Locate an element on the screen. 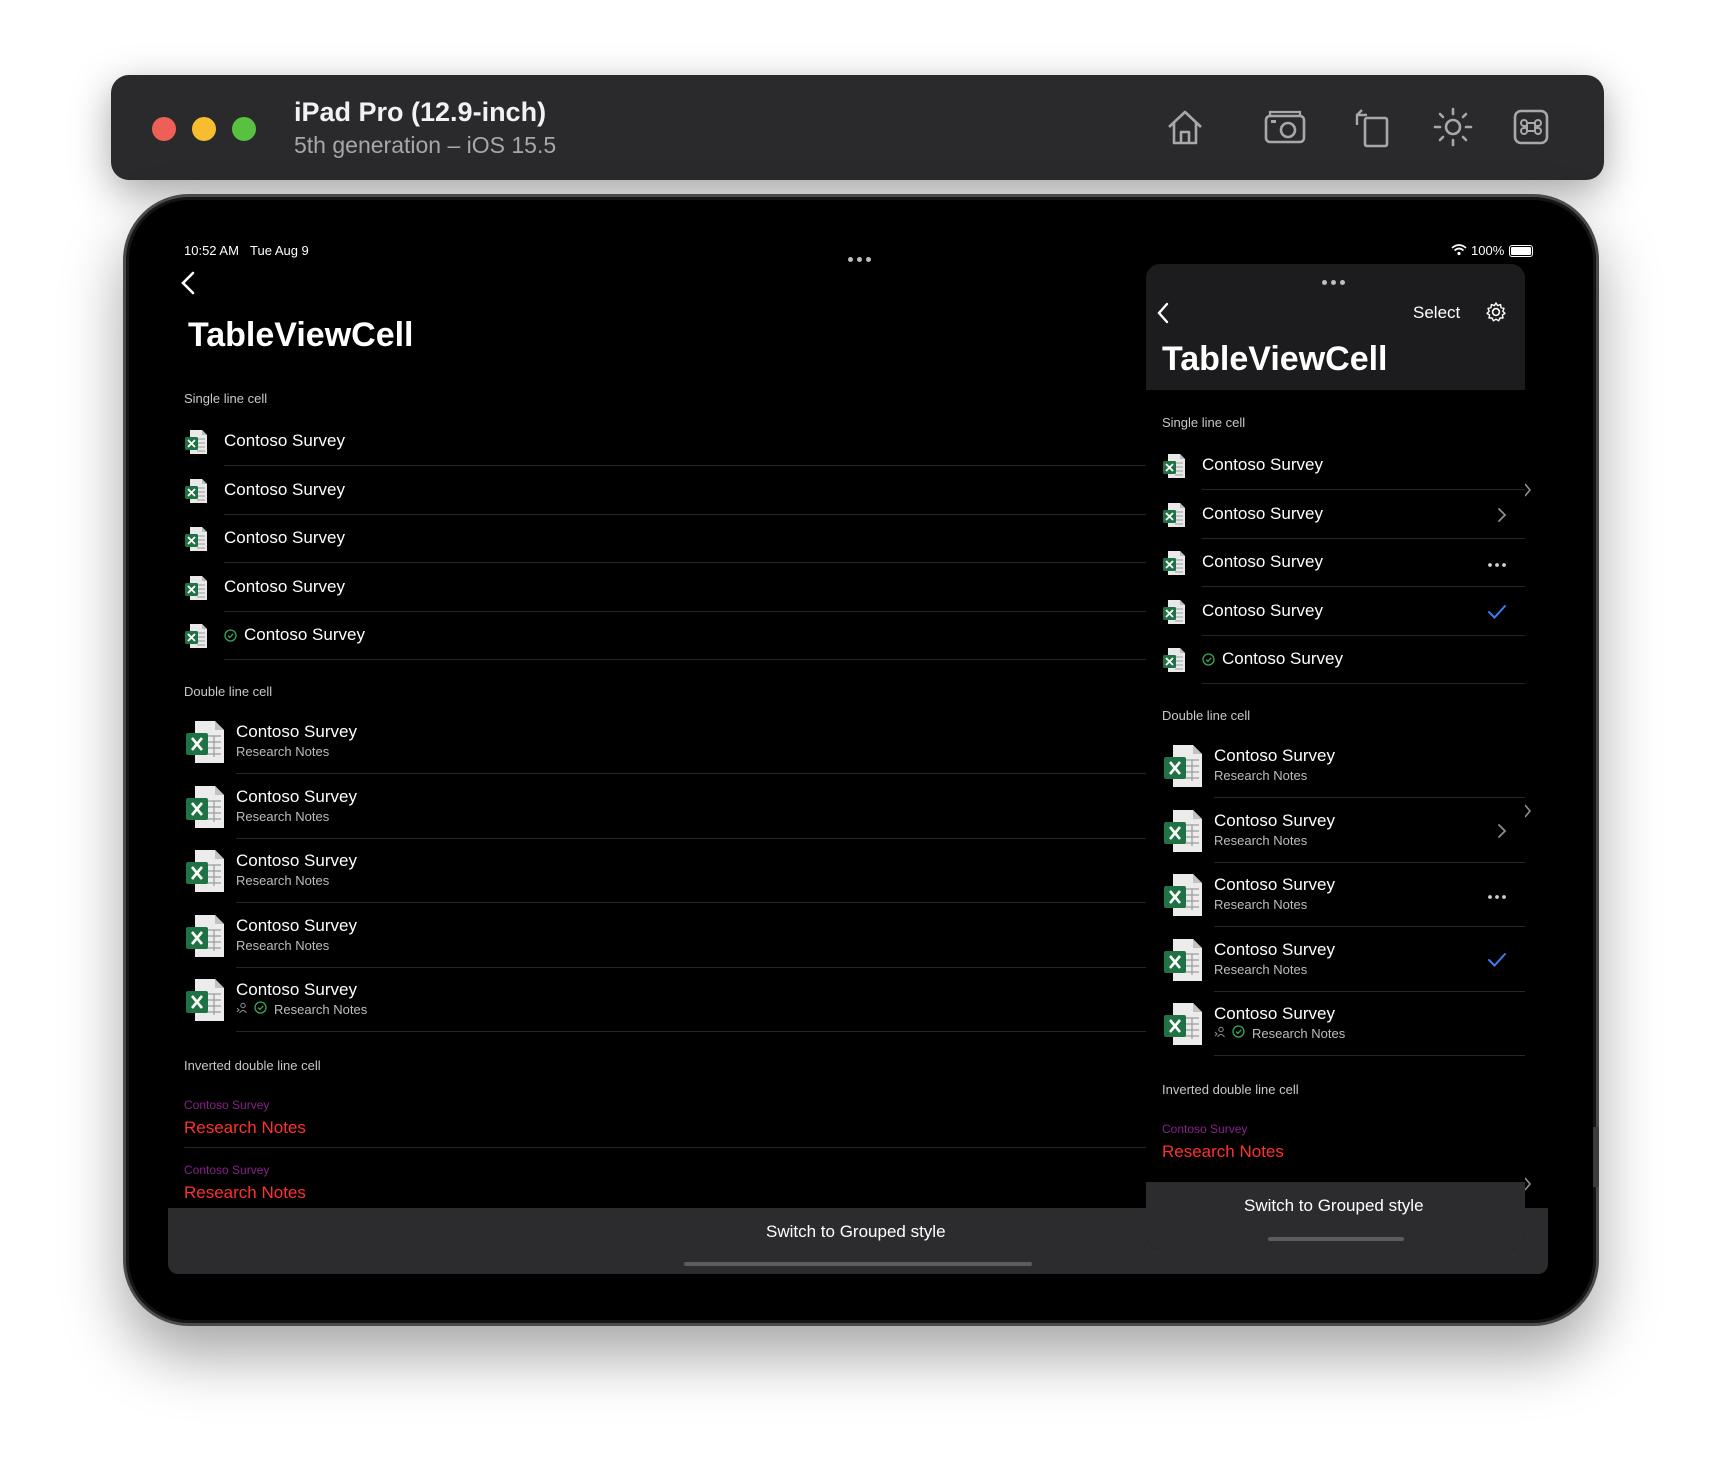 Image resolution: width=1716 pixels, height=1480 pixels. command-icon is located at coordinates (1531, 127).